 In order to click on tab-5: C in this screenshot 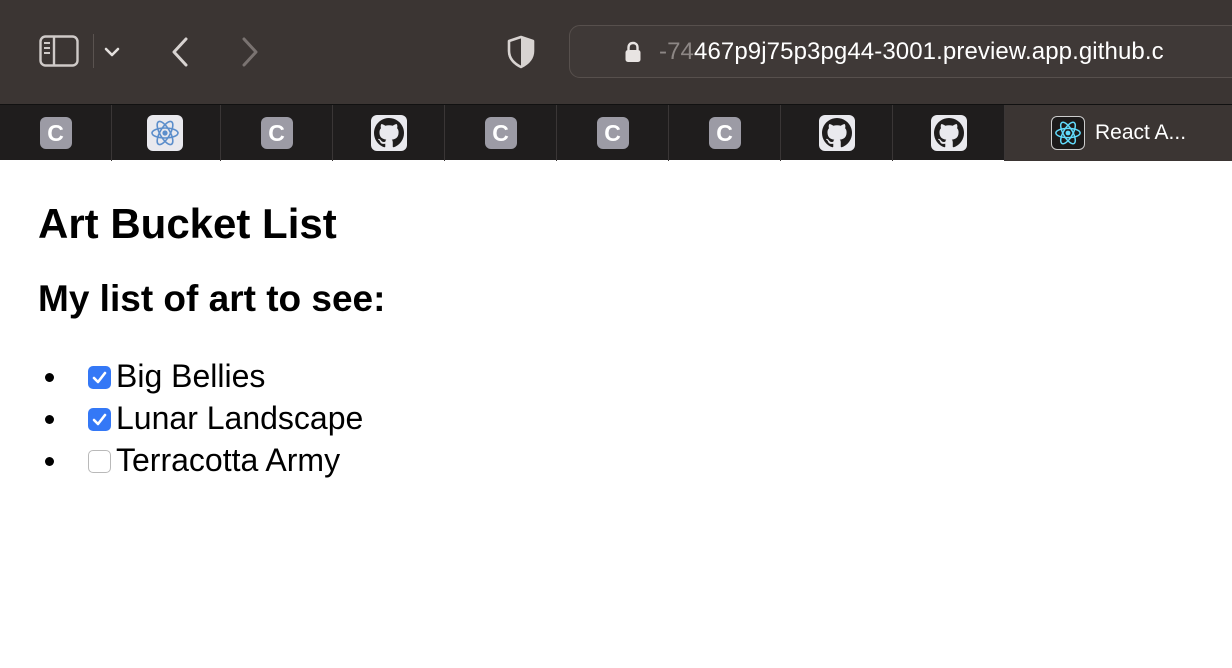, I will do `click(501, 133)`.